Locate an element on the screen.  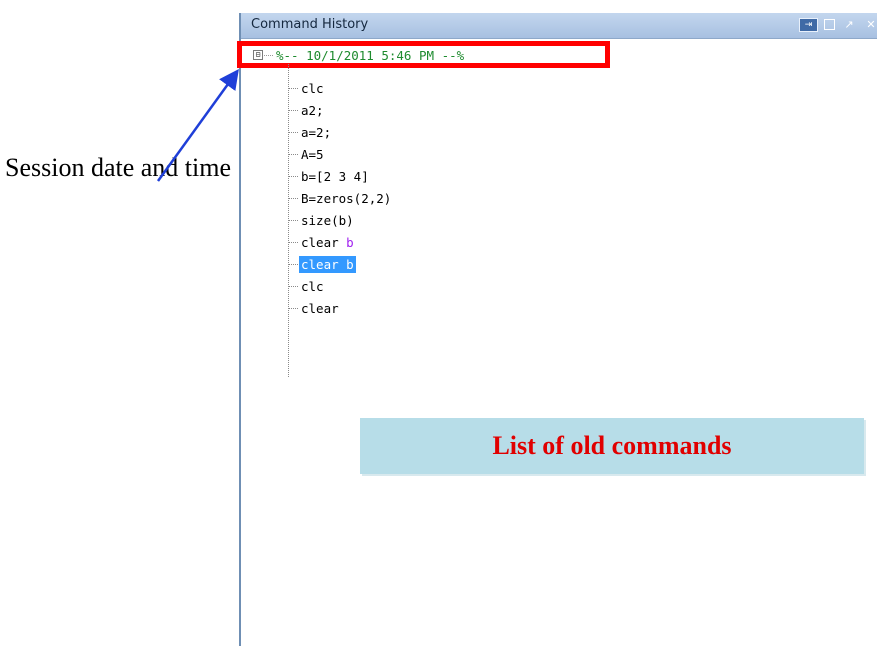
session-header: ⊟ %-- 10/1/2011 5:46 PM --% is located at coordinates (358, 55).